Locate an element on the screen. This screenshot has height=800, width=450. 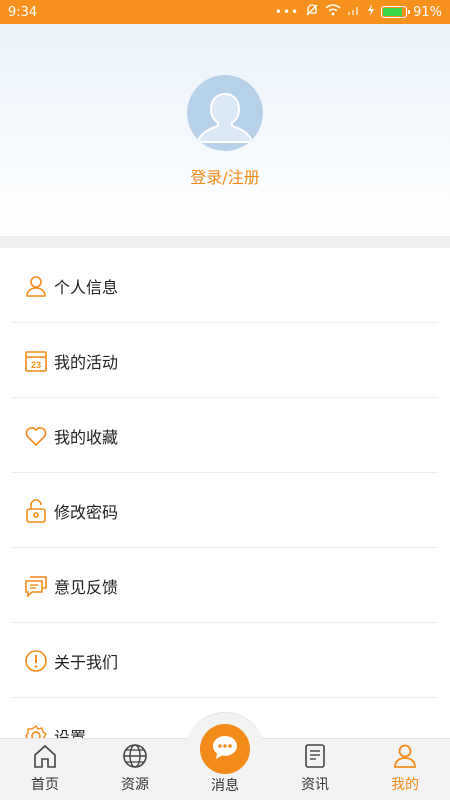
battery-icon is located at coordinates (396, 12).